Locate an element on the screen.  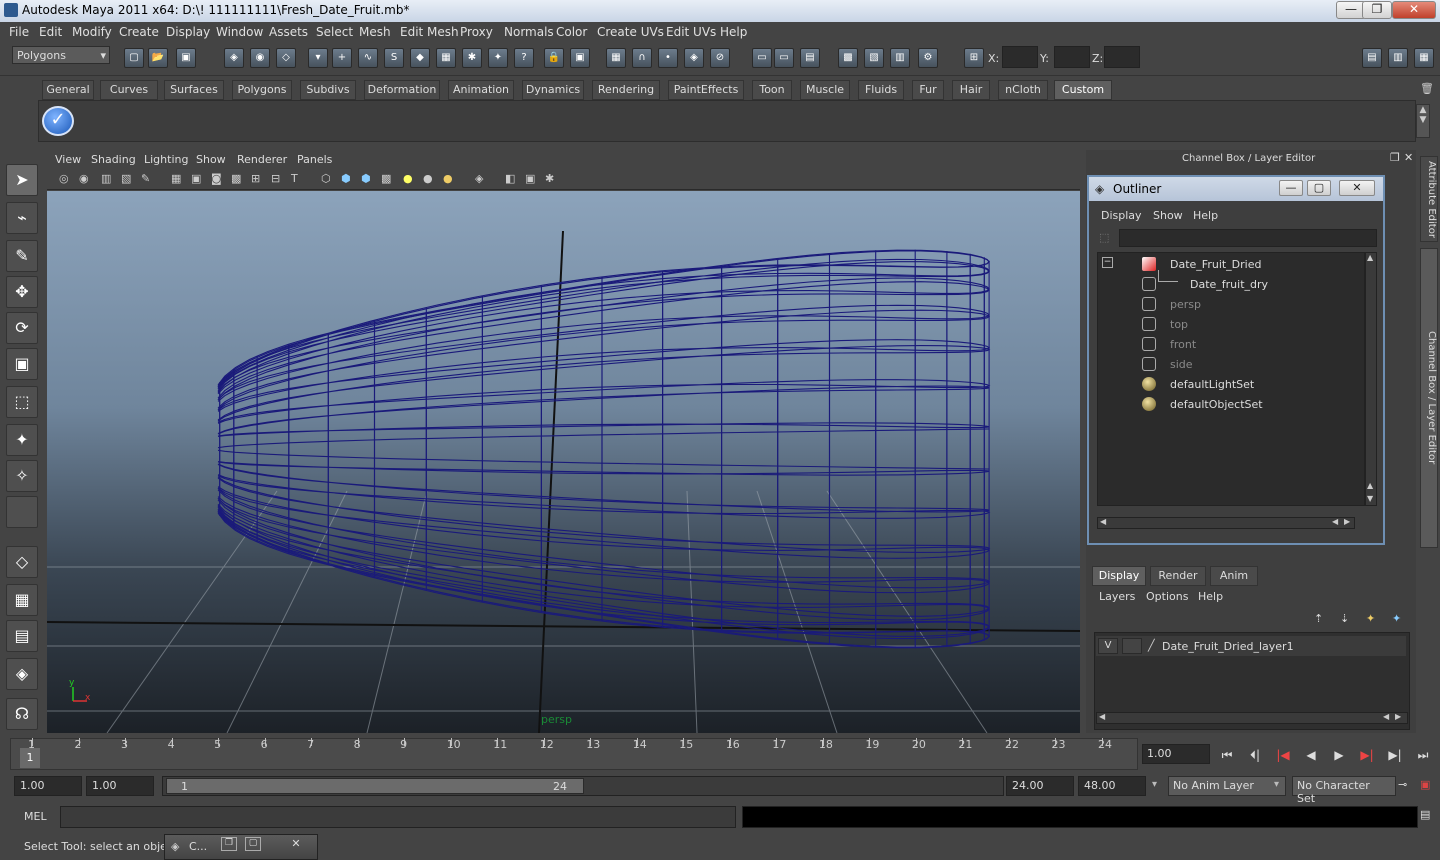
step-forward-key-icon: ▶| is located at coordinates (1367, 755).